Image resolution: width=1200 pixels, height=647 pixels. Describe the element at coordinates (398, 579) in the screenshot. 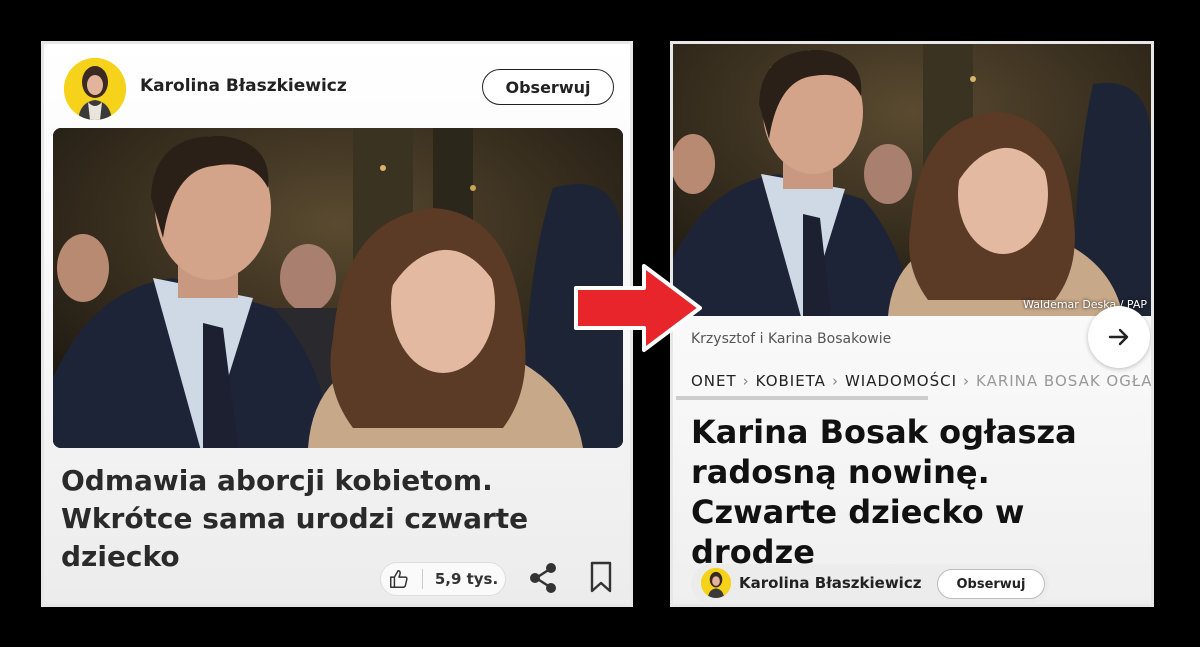

I see `thumbs-up-icon` at that location.